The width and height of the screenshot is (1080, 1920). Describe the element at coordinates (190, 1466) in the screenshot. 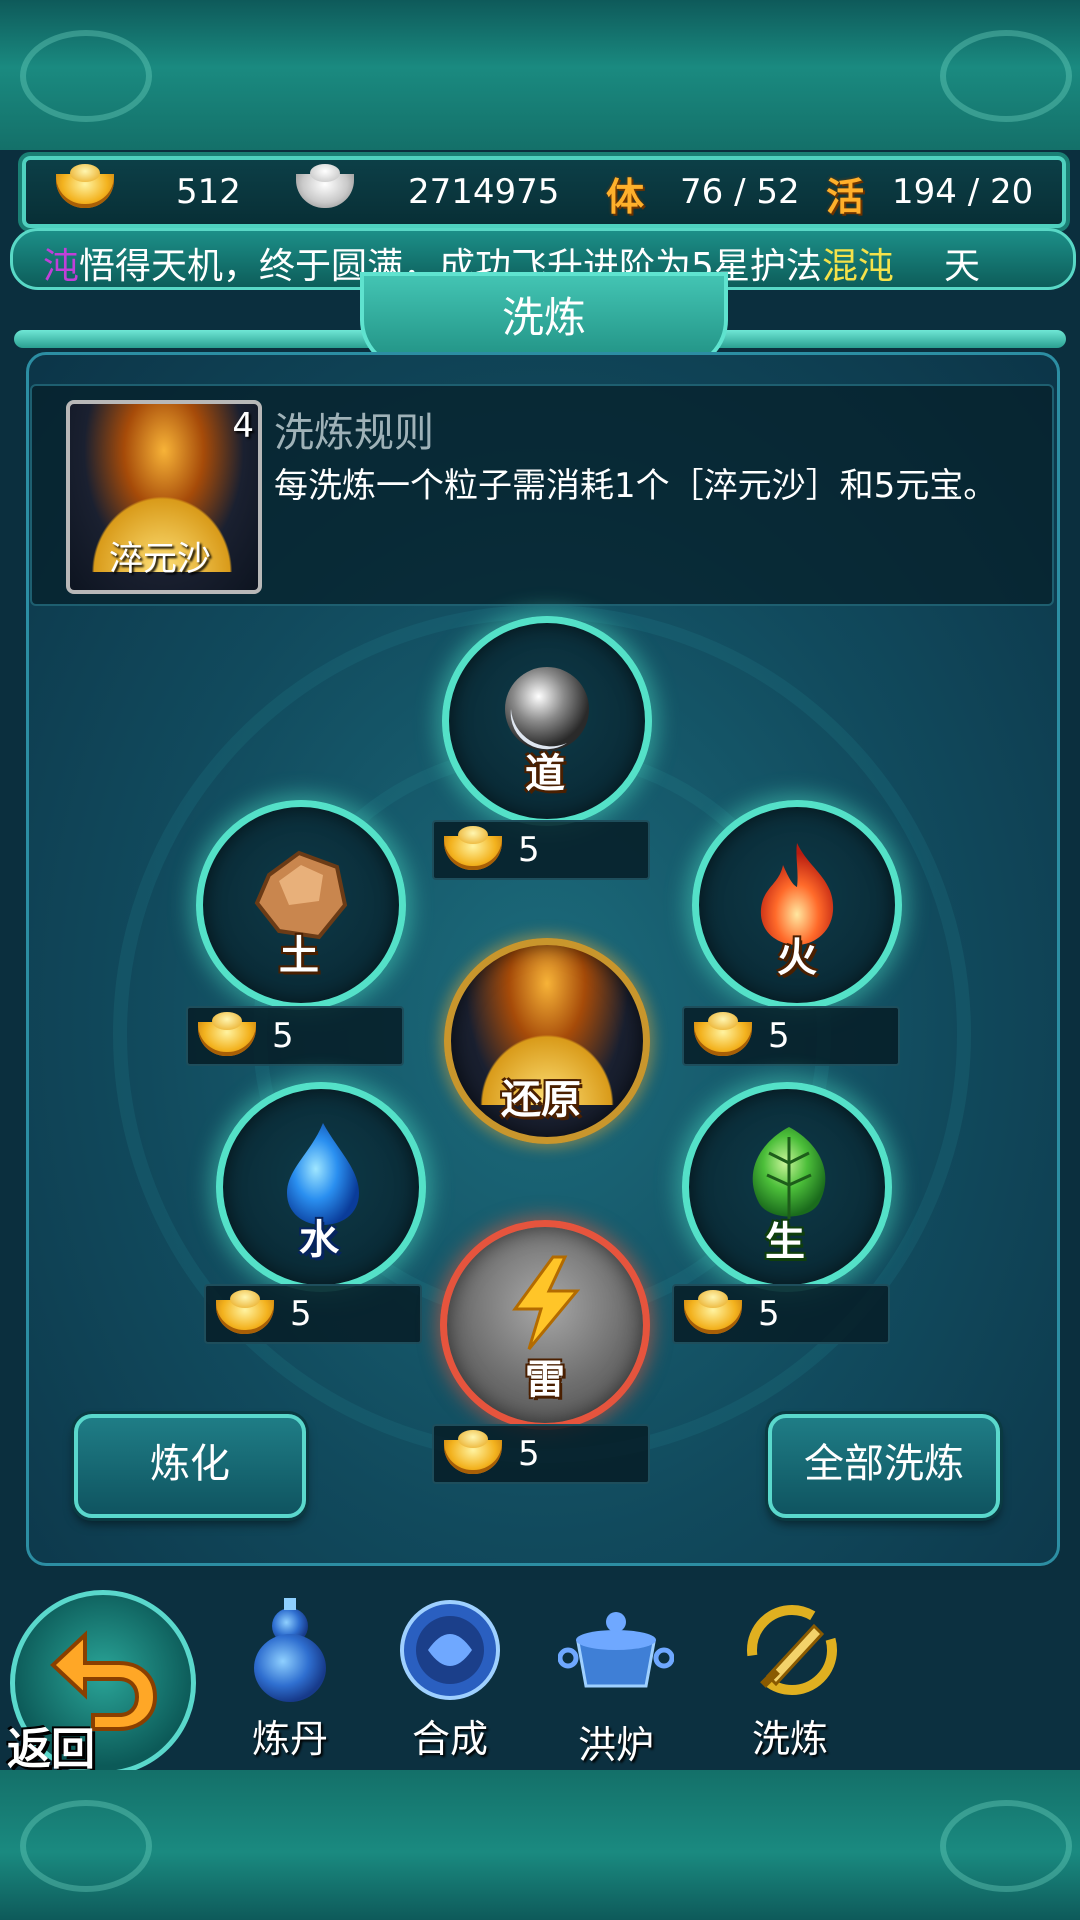

I see `refine-button: 炼化` at that location.